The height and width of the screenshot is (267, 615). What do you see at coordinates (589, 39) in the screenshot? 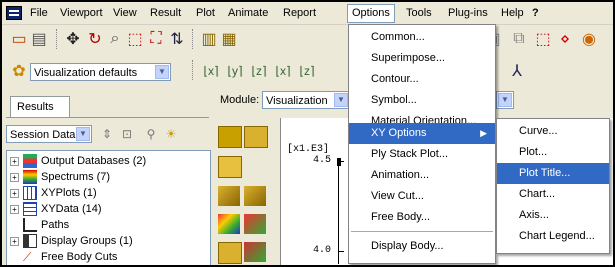
I see `color-code-icon: ◉` at bounding box center [589, 39].